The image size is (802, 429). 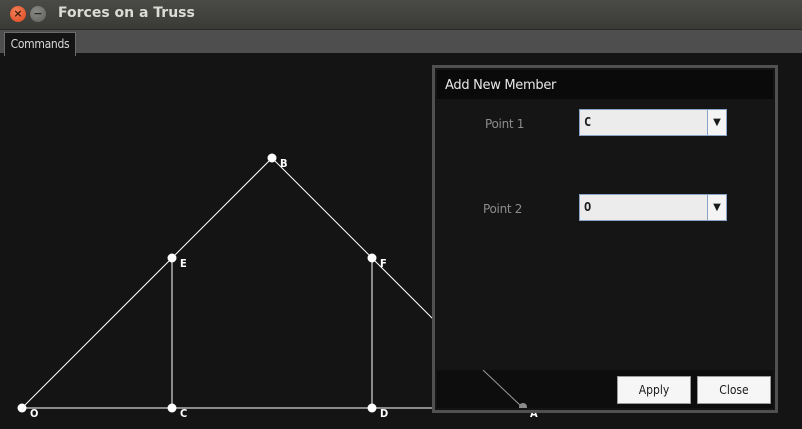 What do you see at coordinates (183, 413) in the screenshot?
I see `truss-node-label-C: C` at bounding box center [183, 413].